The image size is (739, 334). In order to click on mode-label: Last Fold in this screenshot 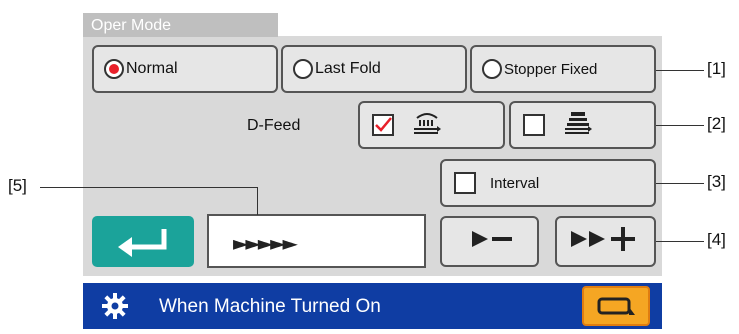, I will do `click(348, 68)`.